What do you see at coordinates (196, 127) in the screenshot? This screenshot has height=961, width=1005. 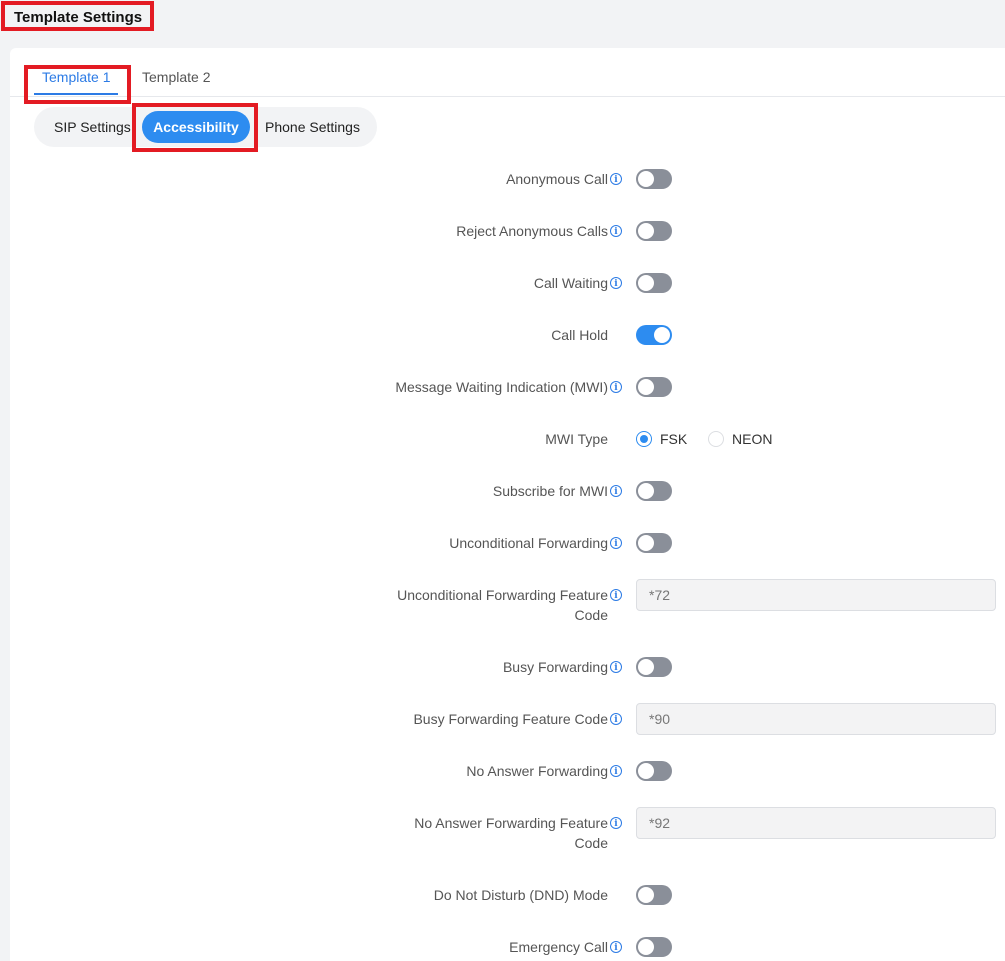 I see `subtab-accessibility: Accessibility` at bounding box center [196, 127].